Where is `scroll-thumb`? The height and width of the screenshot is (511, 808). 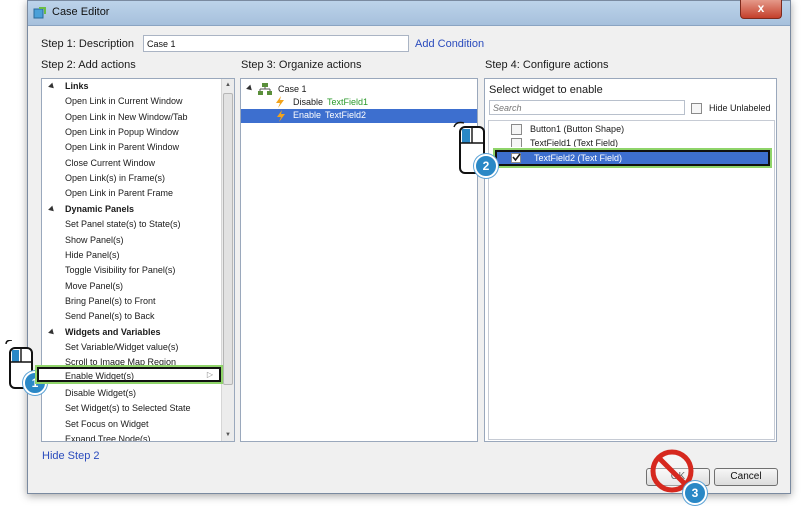
scroll-thumb is located at coordinates (228, 239).